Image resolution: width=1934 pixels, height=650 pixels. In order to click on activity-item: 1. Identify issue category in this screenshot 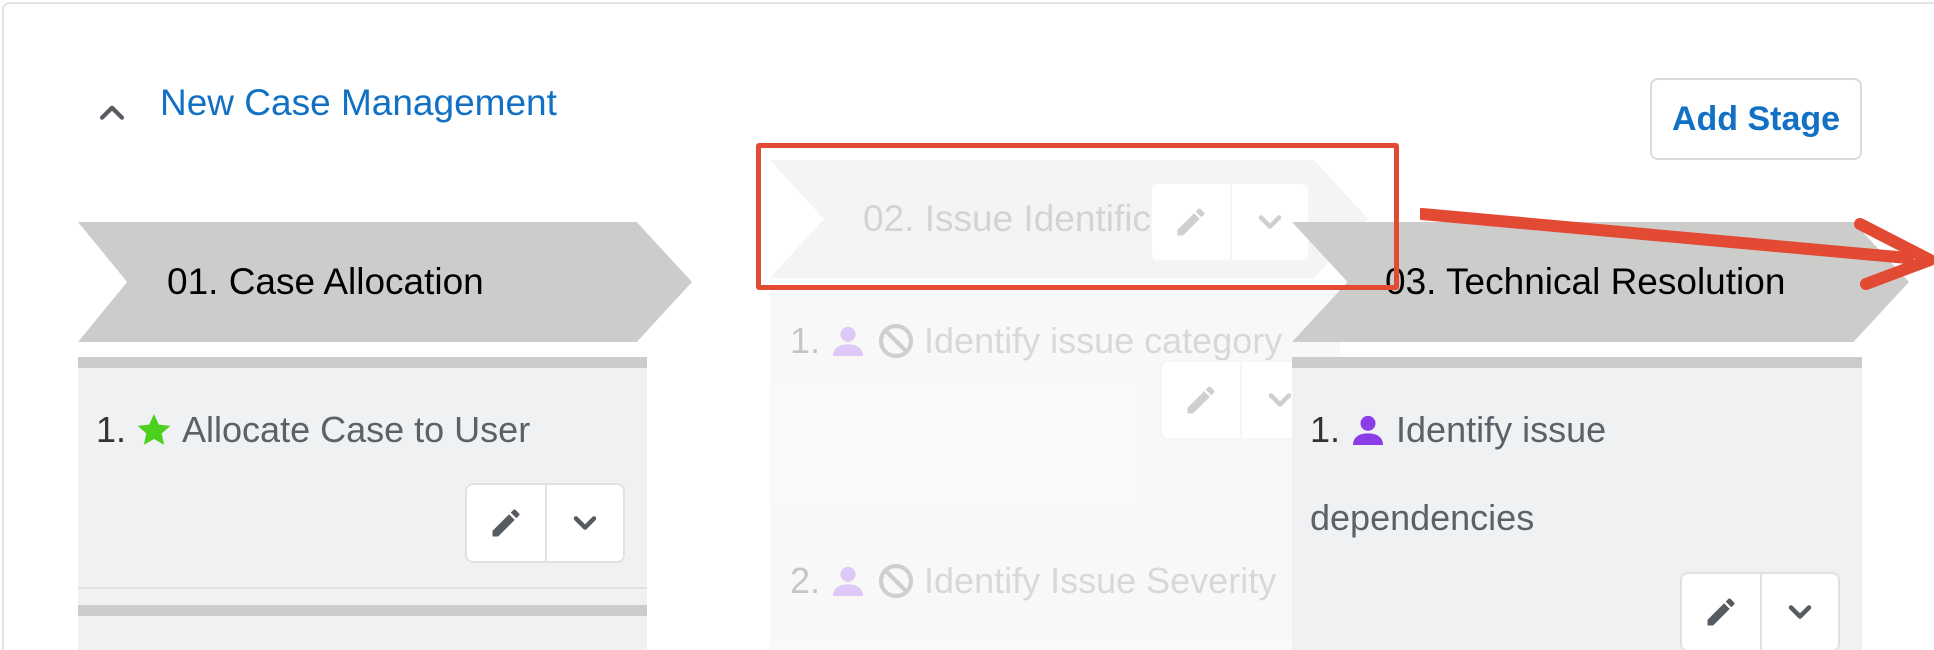, I will do `click(1036, 341)`.